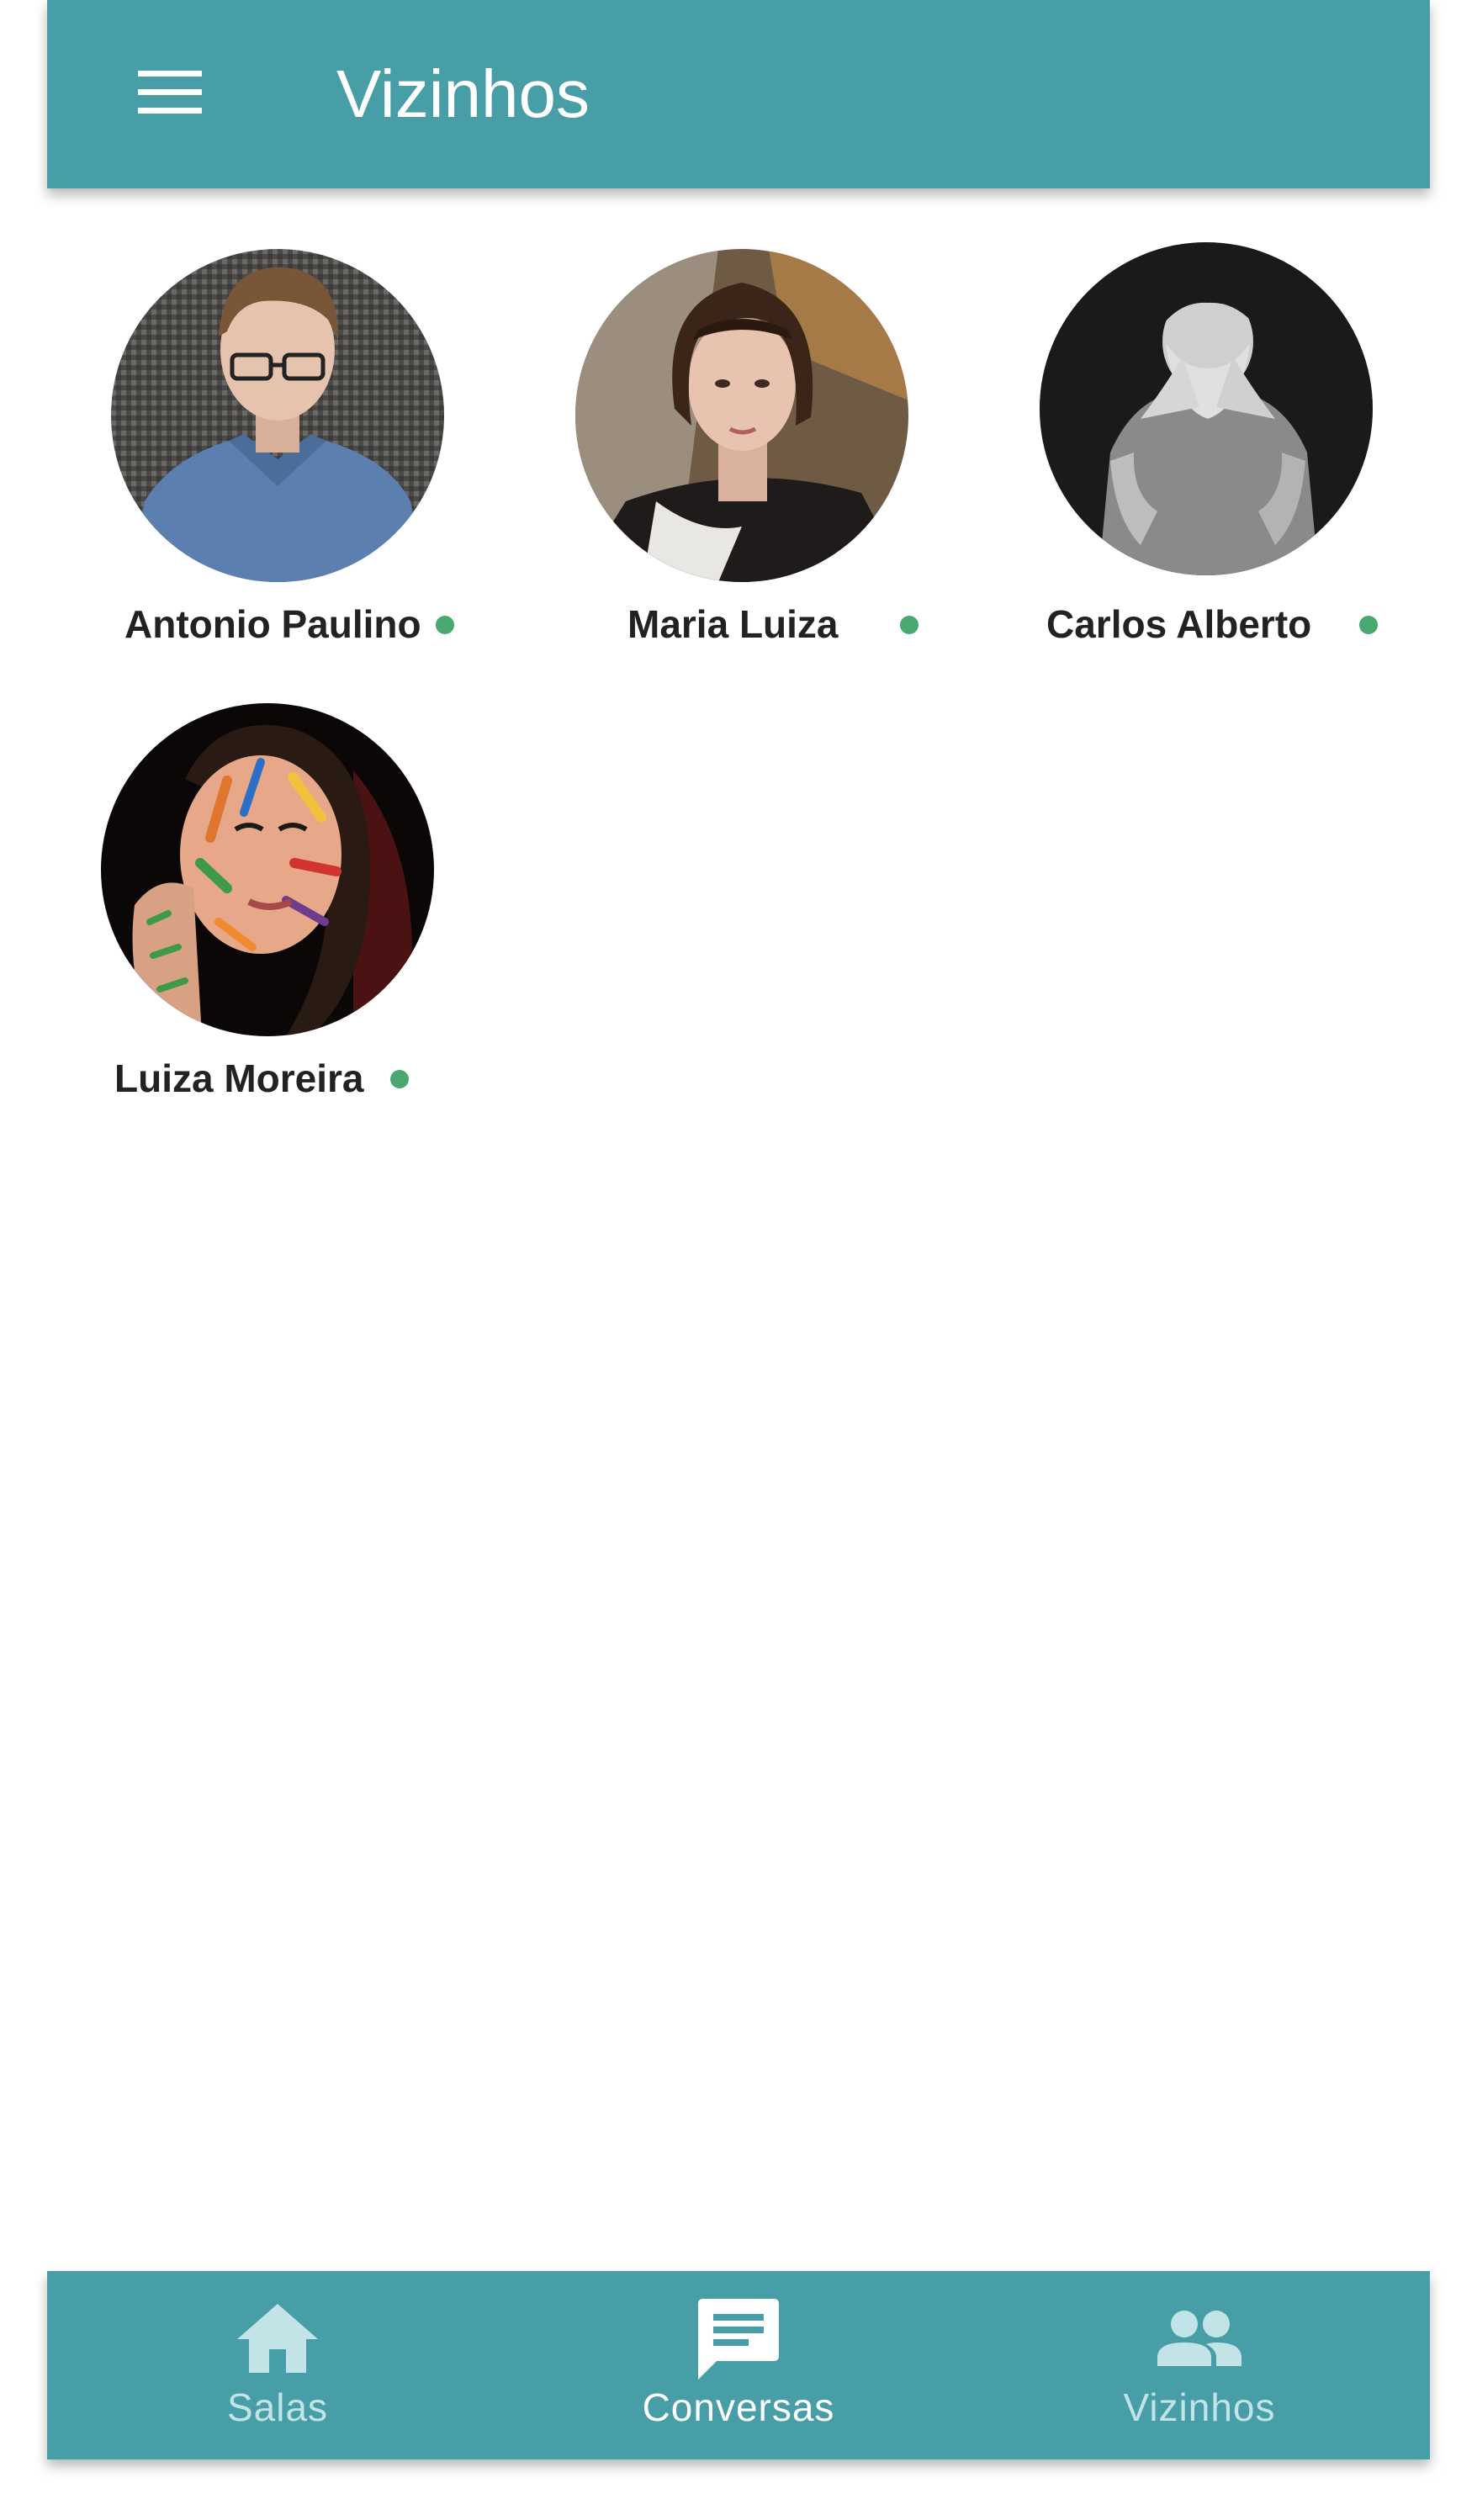 The height and width of the screenshot is (2520, 1477). What do you see at coordinates (272, 624) in the screenshot?
I see `neighbor-name: Antonio Paulino` at bounding box center [272, 624].